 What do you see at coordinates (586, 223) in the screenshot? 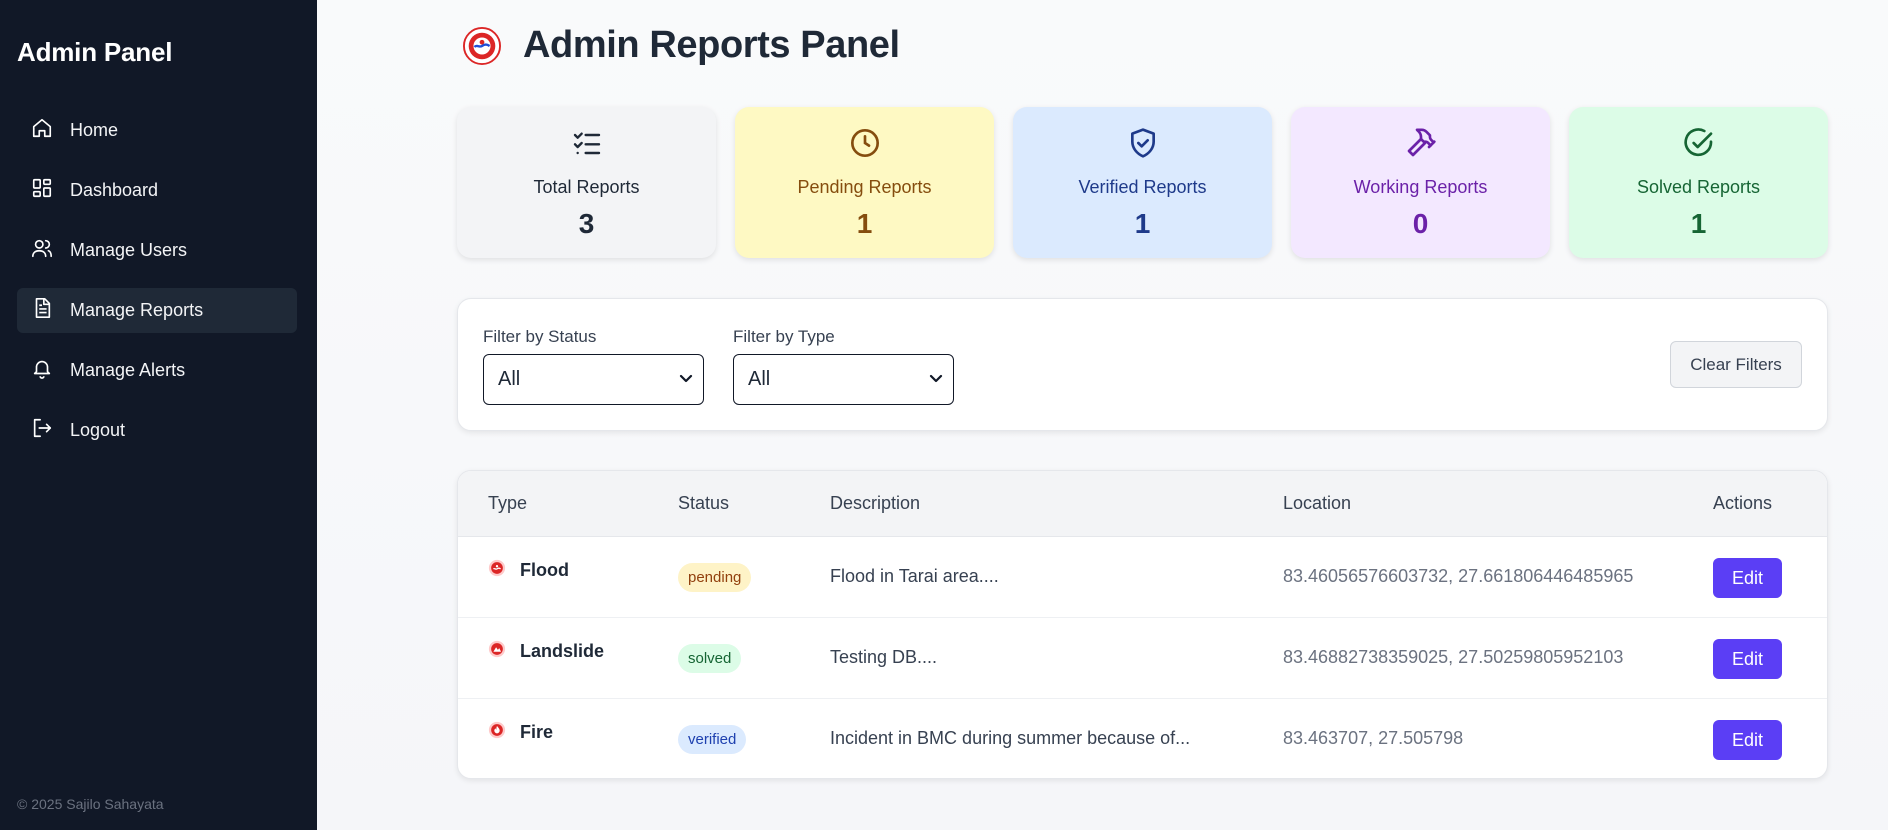
I see `stat-value: 3` at bounding box center [586, 223].